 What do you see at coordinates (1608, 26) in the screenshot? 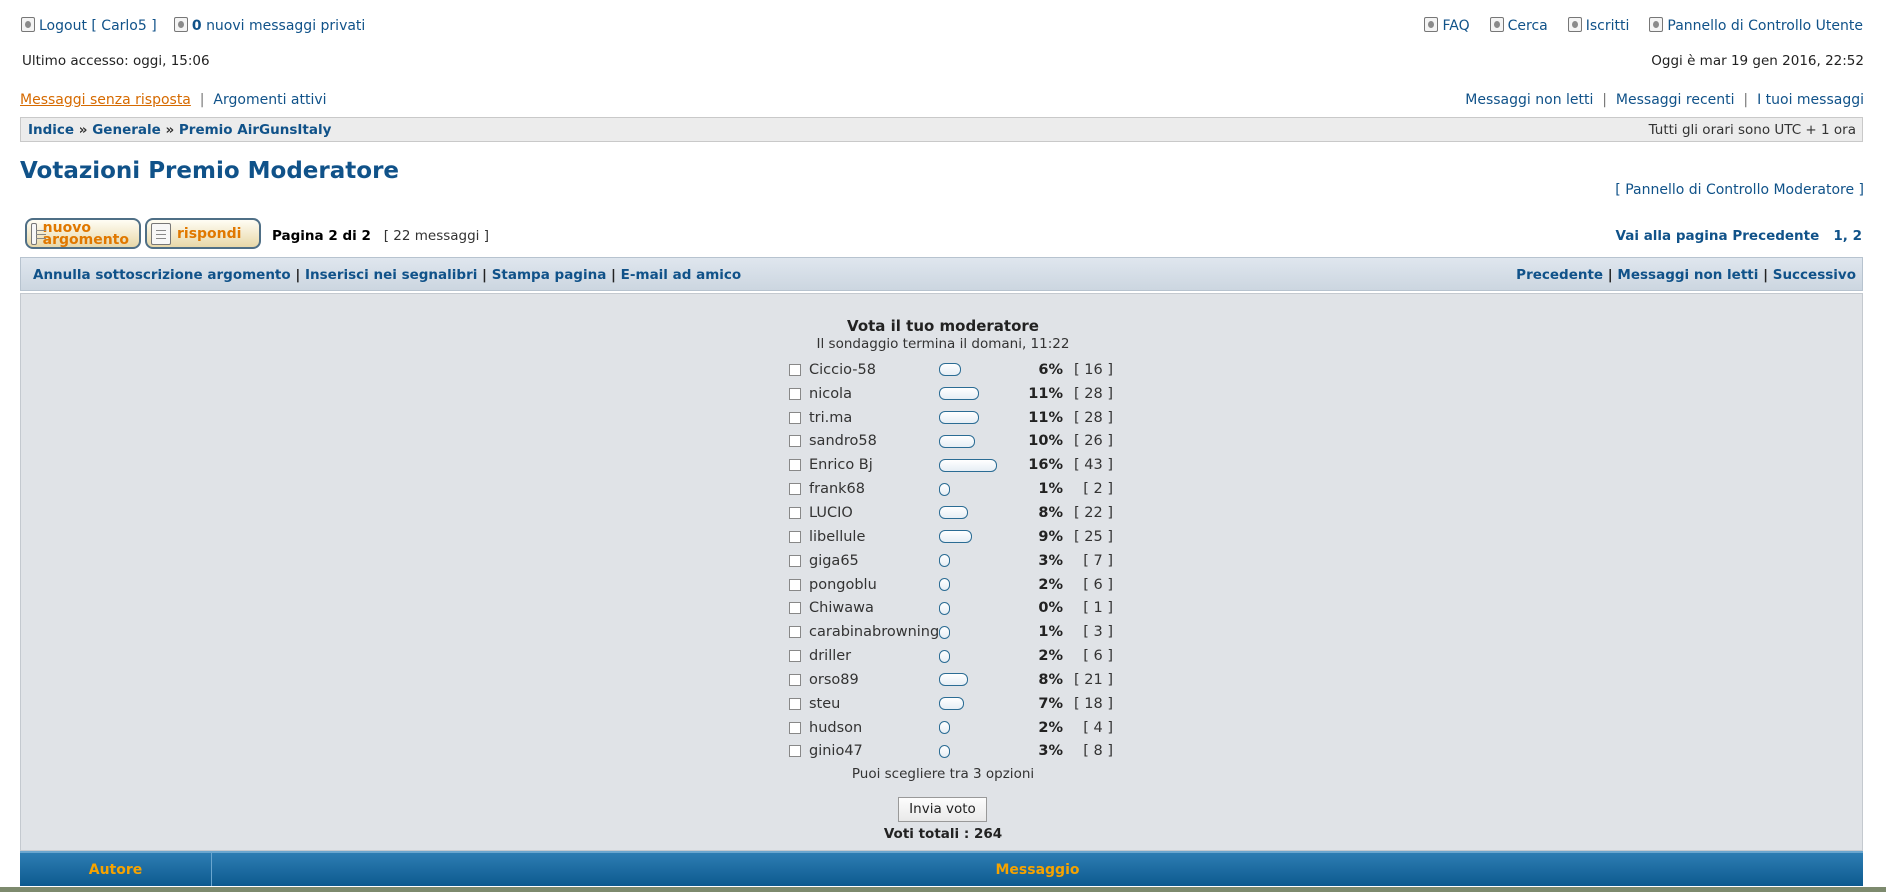
I see `members-label: Iscritti` at bounding box center [1608, 26].